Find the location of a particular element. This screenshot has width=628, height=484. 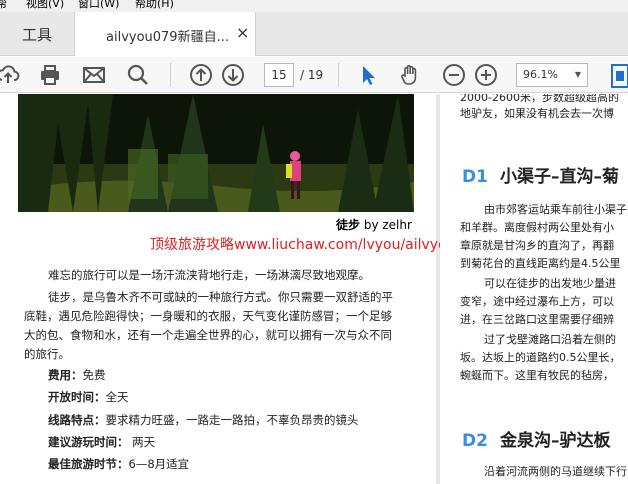

email-icon is located at coordinates (94, 75).